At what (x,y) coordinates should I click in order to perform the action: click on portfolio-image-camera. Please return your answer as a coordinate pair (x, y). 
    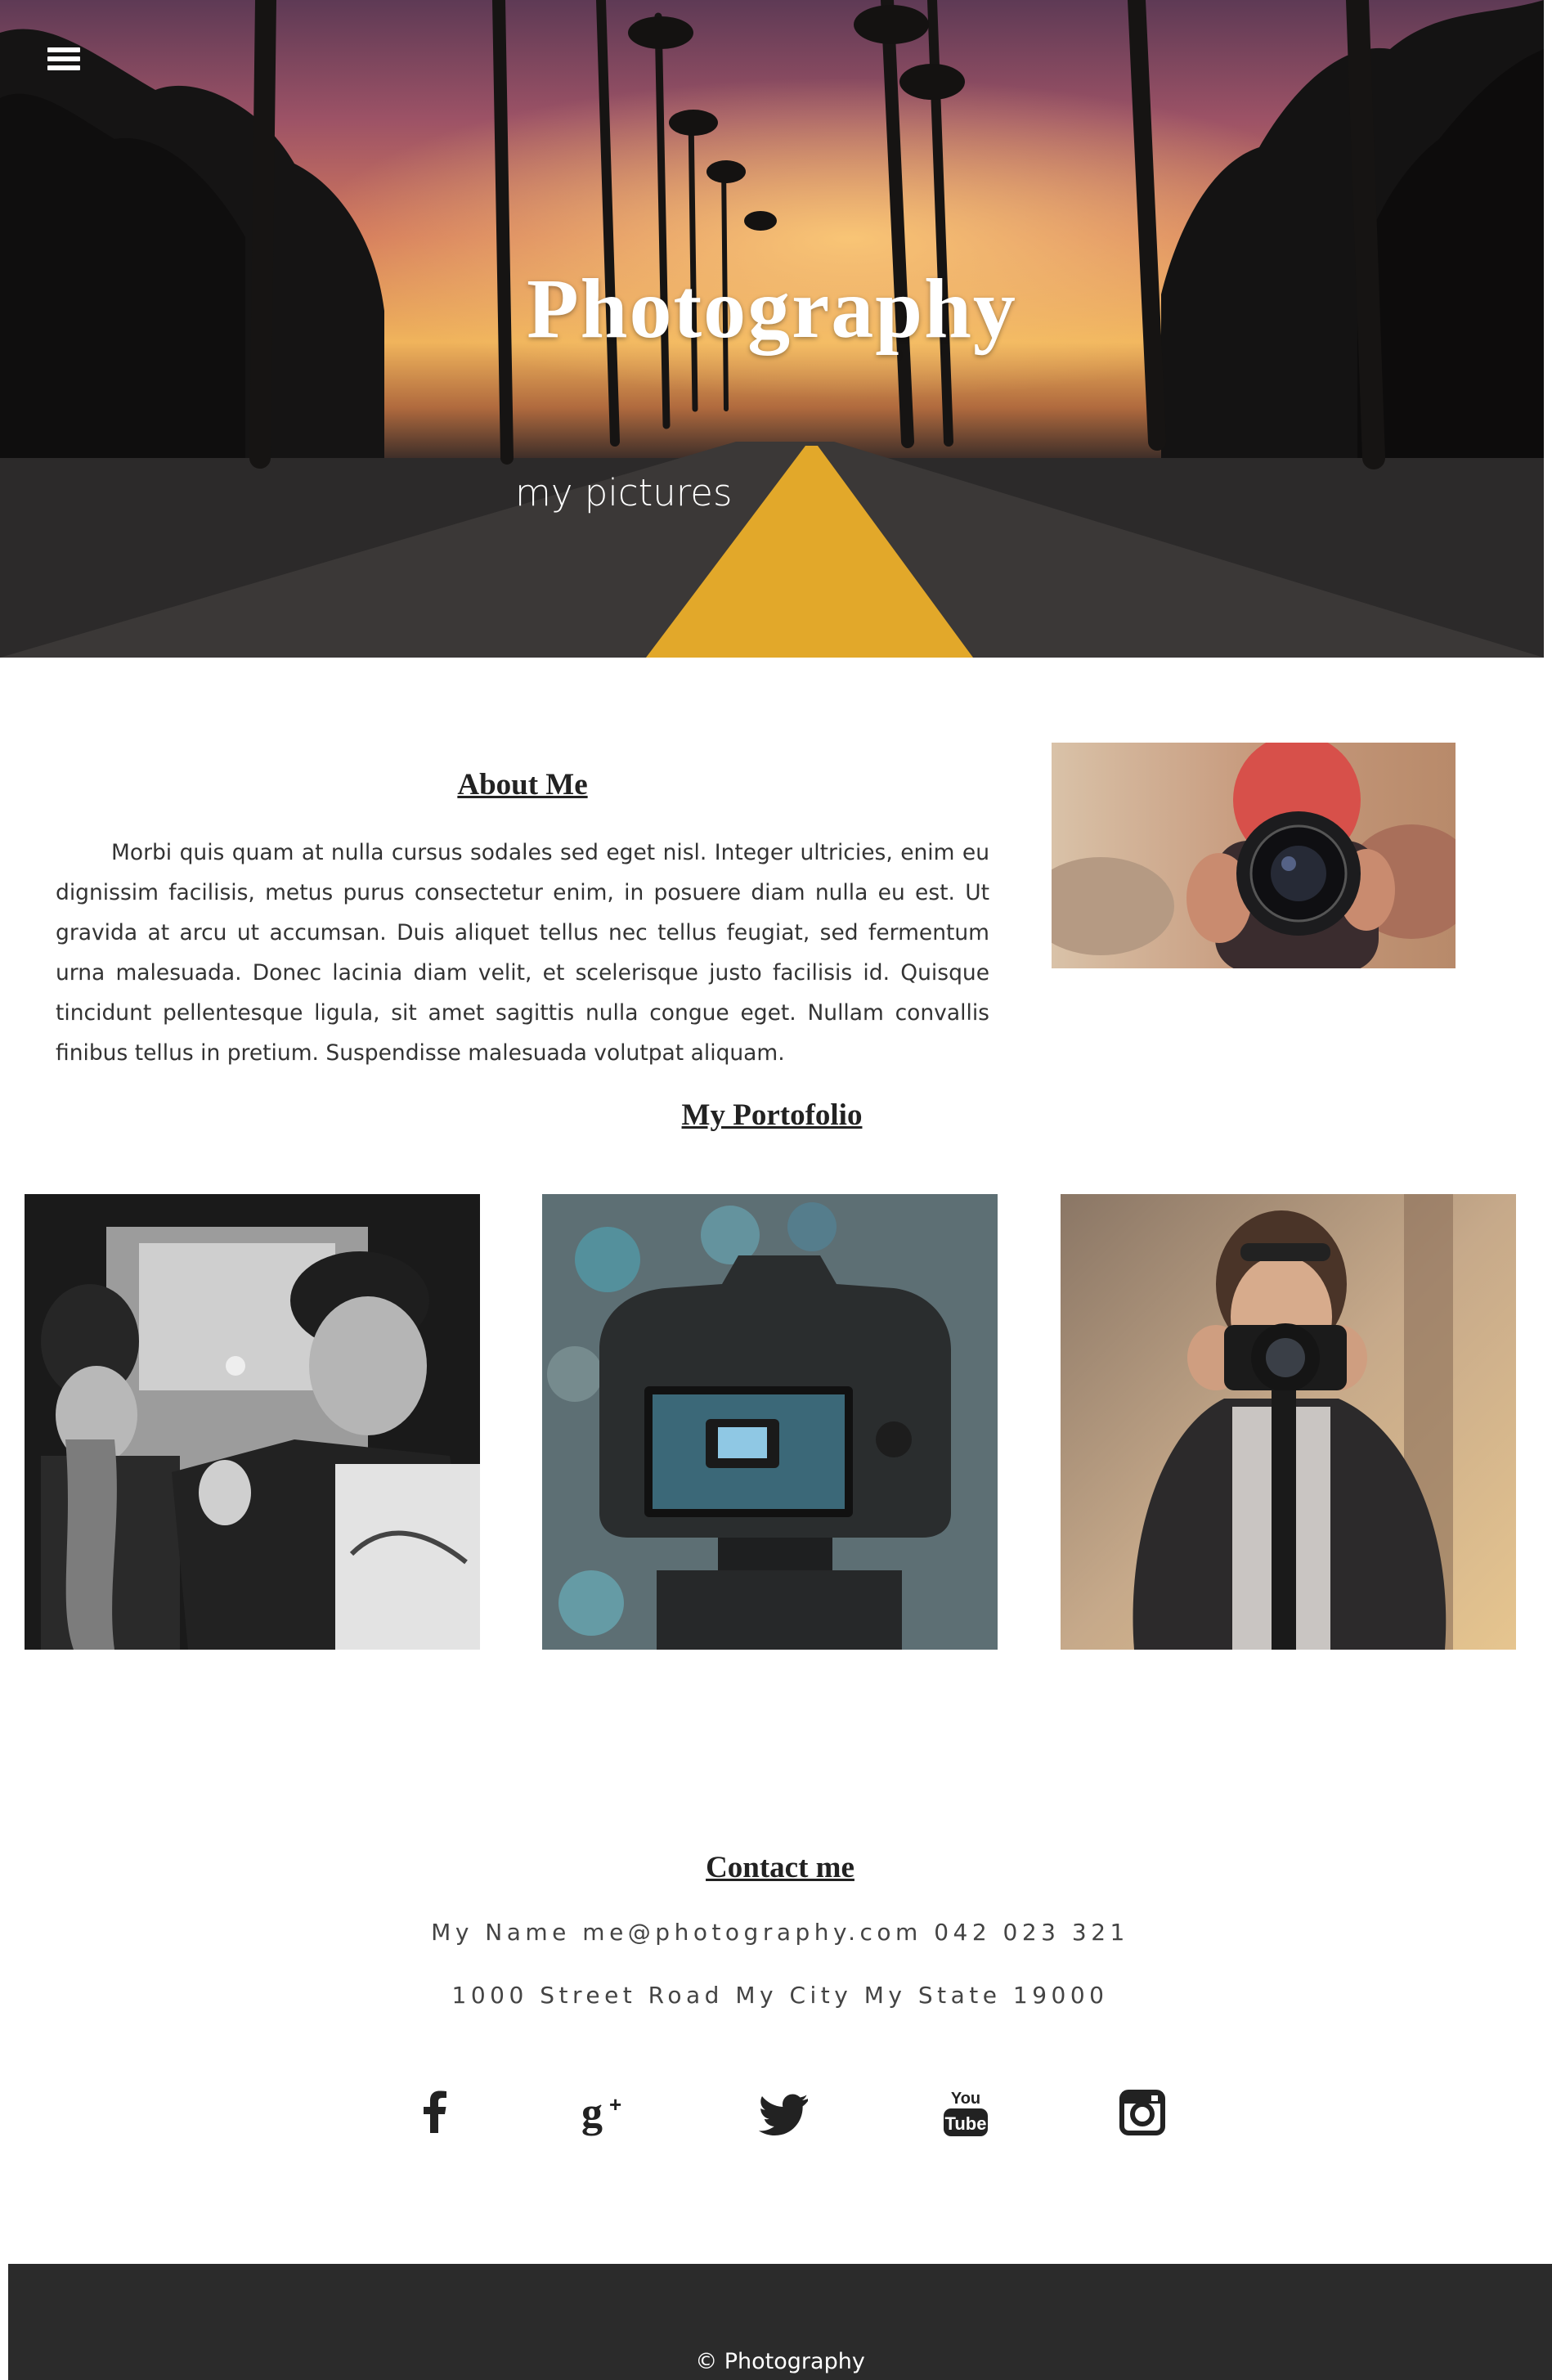
    Looking at the image, I should click on (770, 1422).